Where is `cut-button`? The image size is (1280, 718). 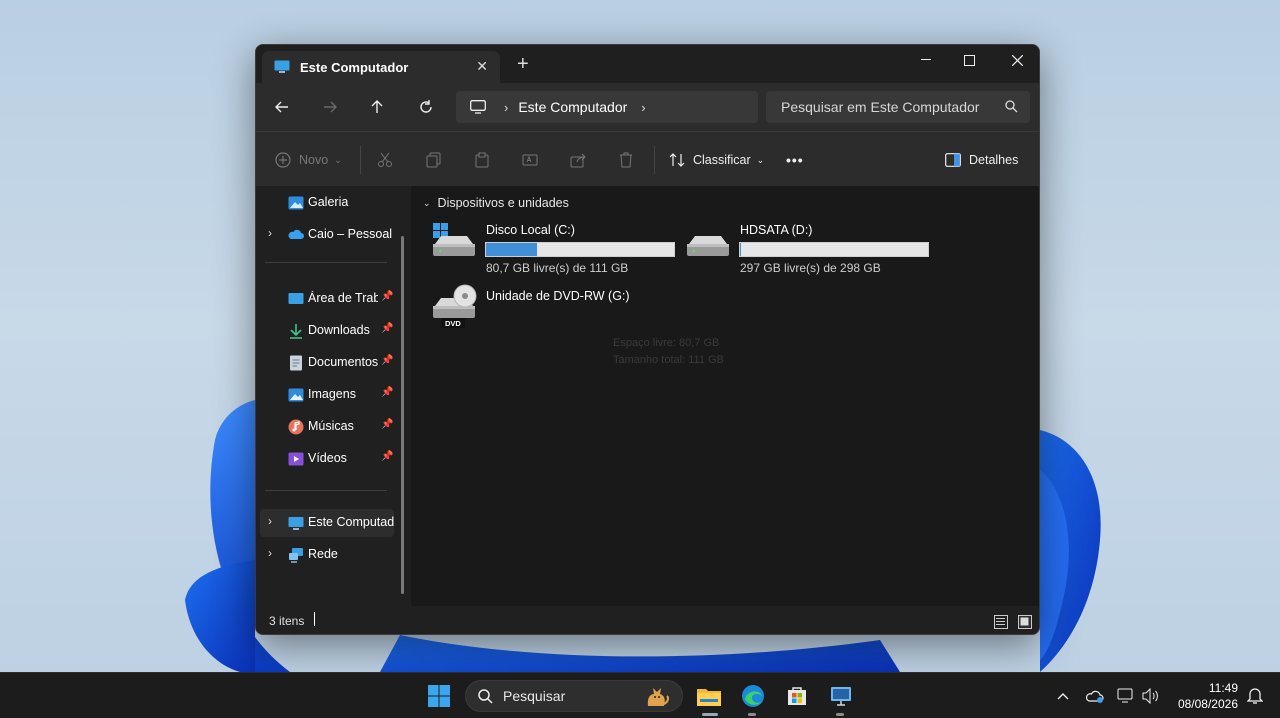 cut-button is located at coordinates (385, 160).